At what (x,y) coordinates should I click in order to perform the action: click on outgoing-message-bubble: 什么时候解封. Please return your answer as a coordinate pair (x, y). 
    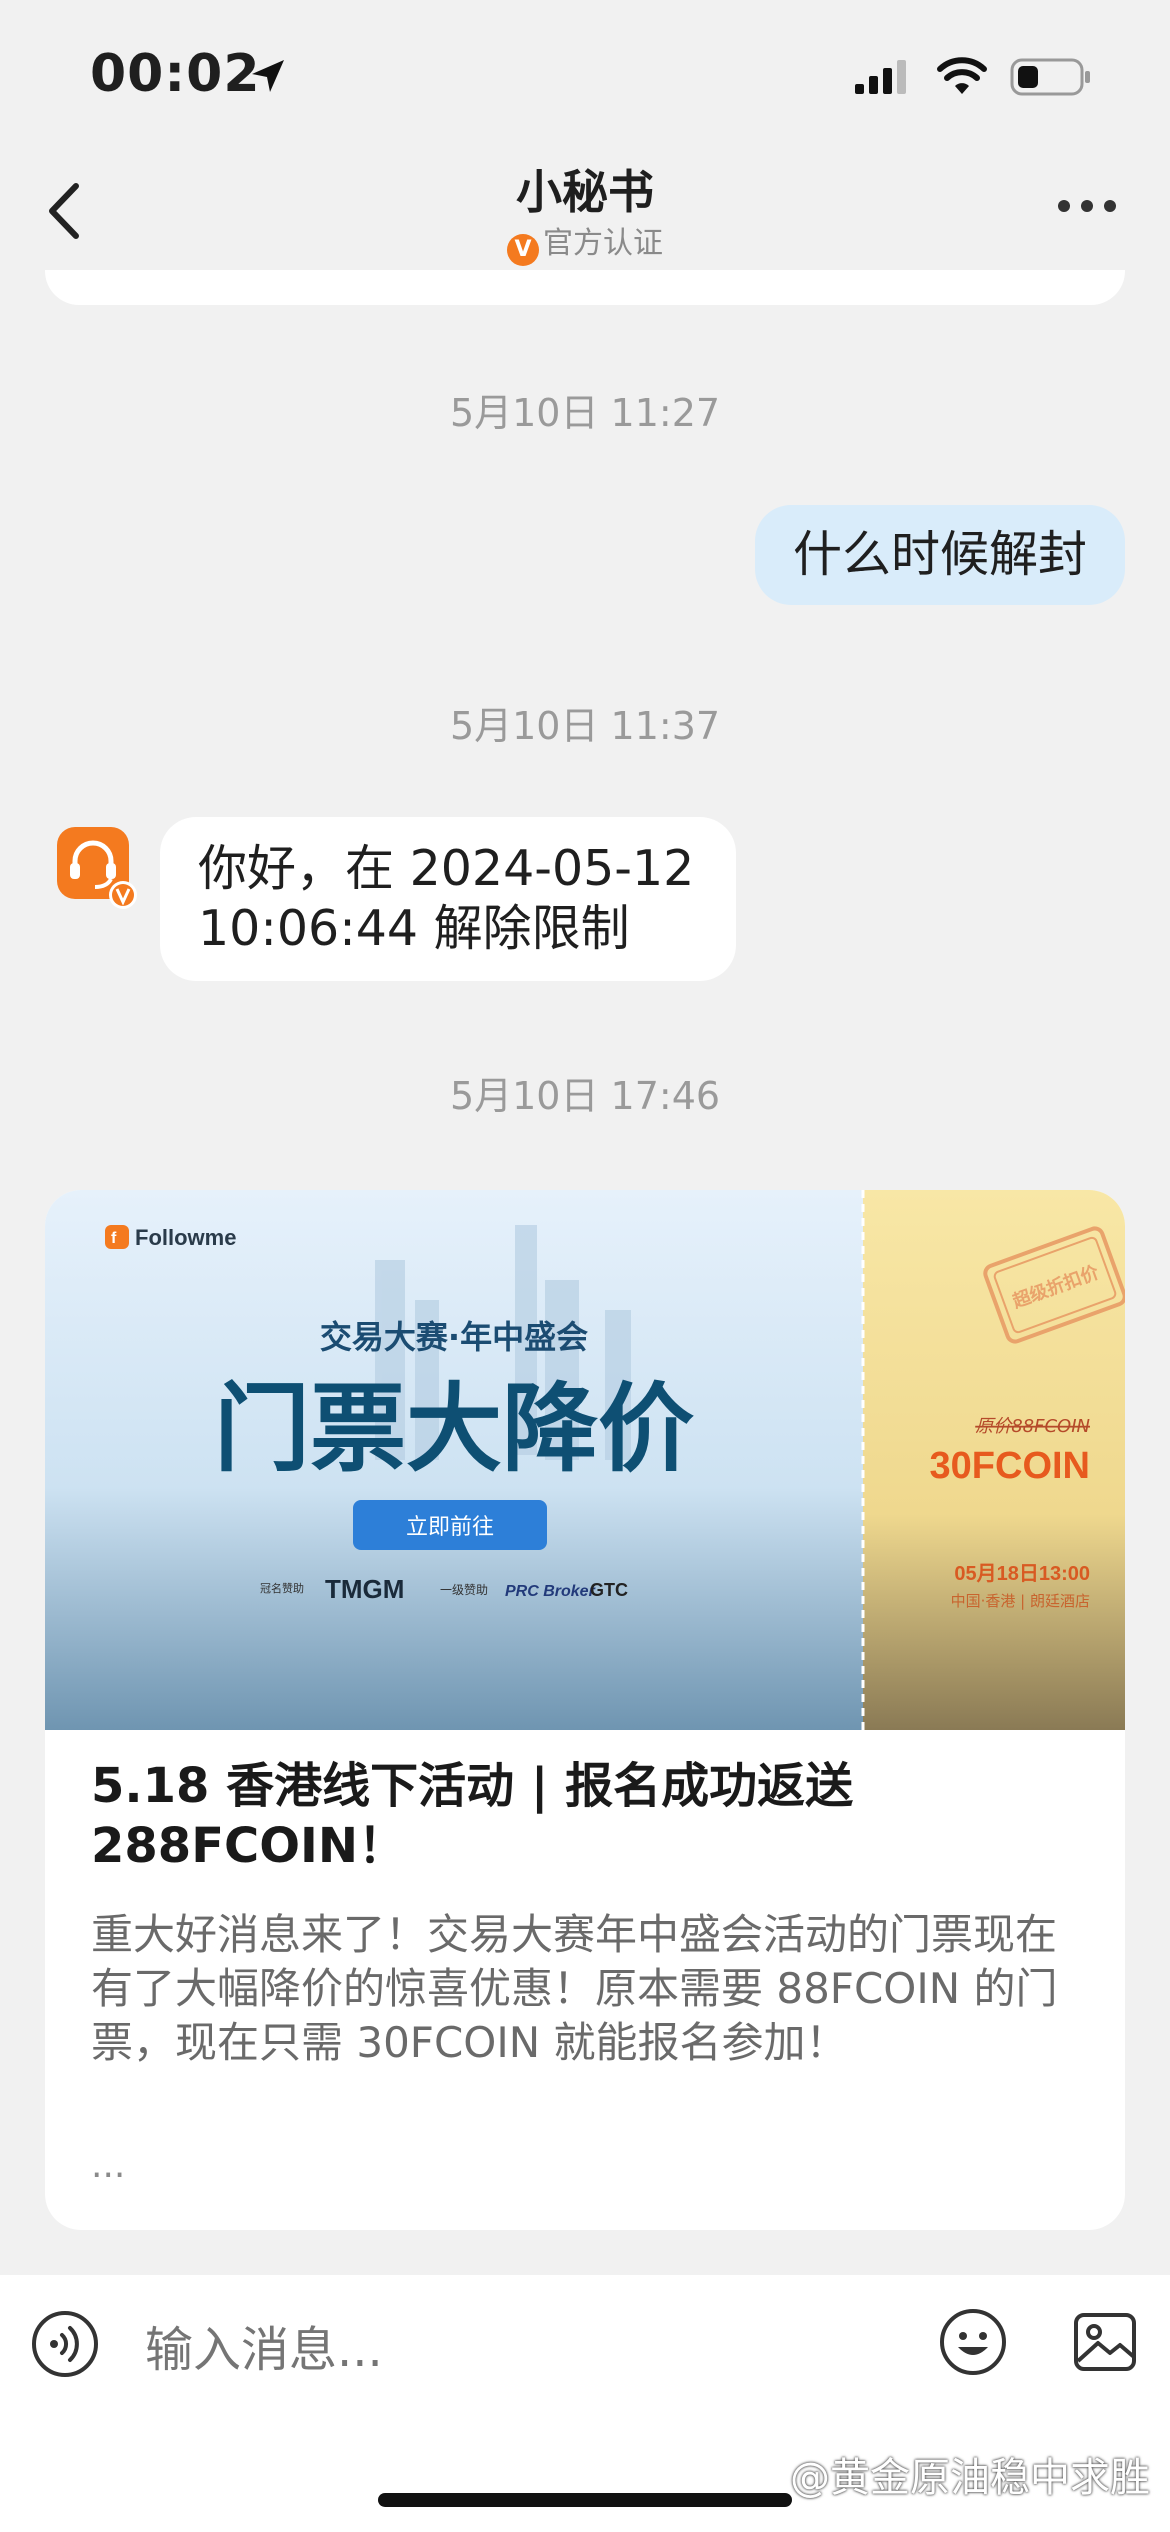
    Looking at the image, I should click on (939, 555).